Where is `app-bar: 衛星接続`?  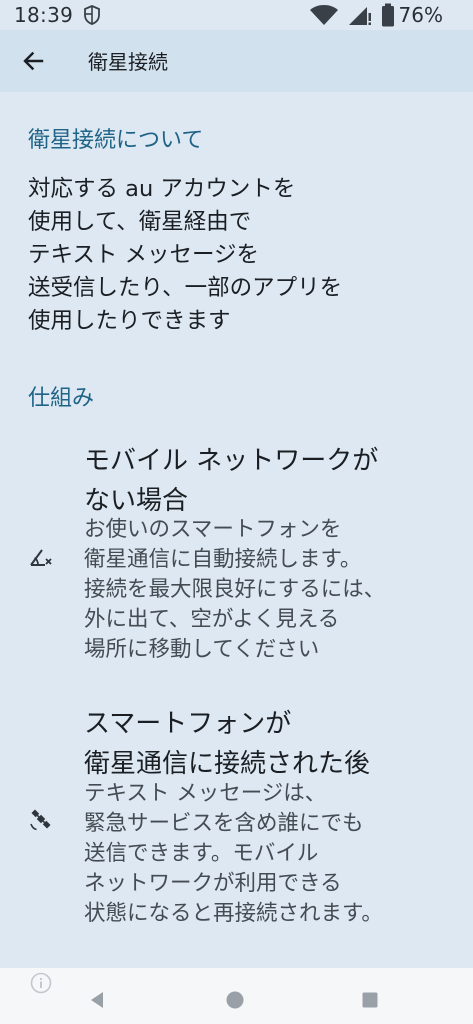
app-bar: 衛星接続 is located at coordinates (236, 61).